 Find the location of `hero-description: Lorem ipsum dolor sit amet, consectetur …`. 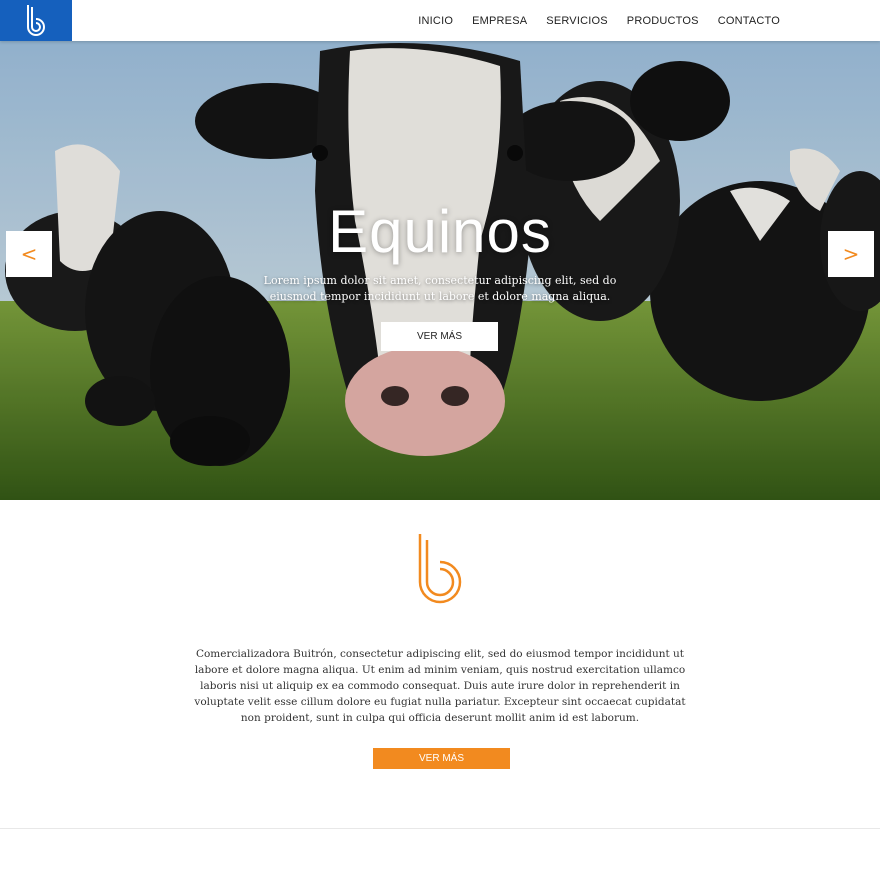

hero-description: Lorem ipsum dolor sit amet, consectetur … is located at coordinates (440, 288).